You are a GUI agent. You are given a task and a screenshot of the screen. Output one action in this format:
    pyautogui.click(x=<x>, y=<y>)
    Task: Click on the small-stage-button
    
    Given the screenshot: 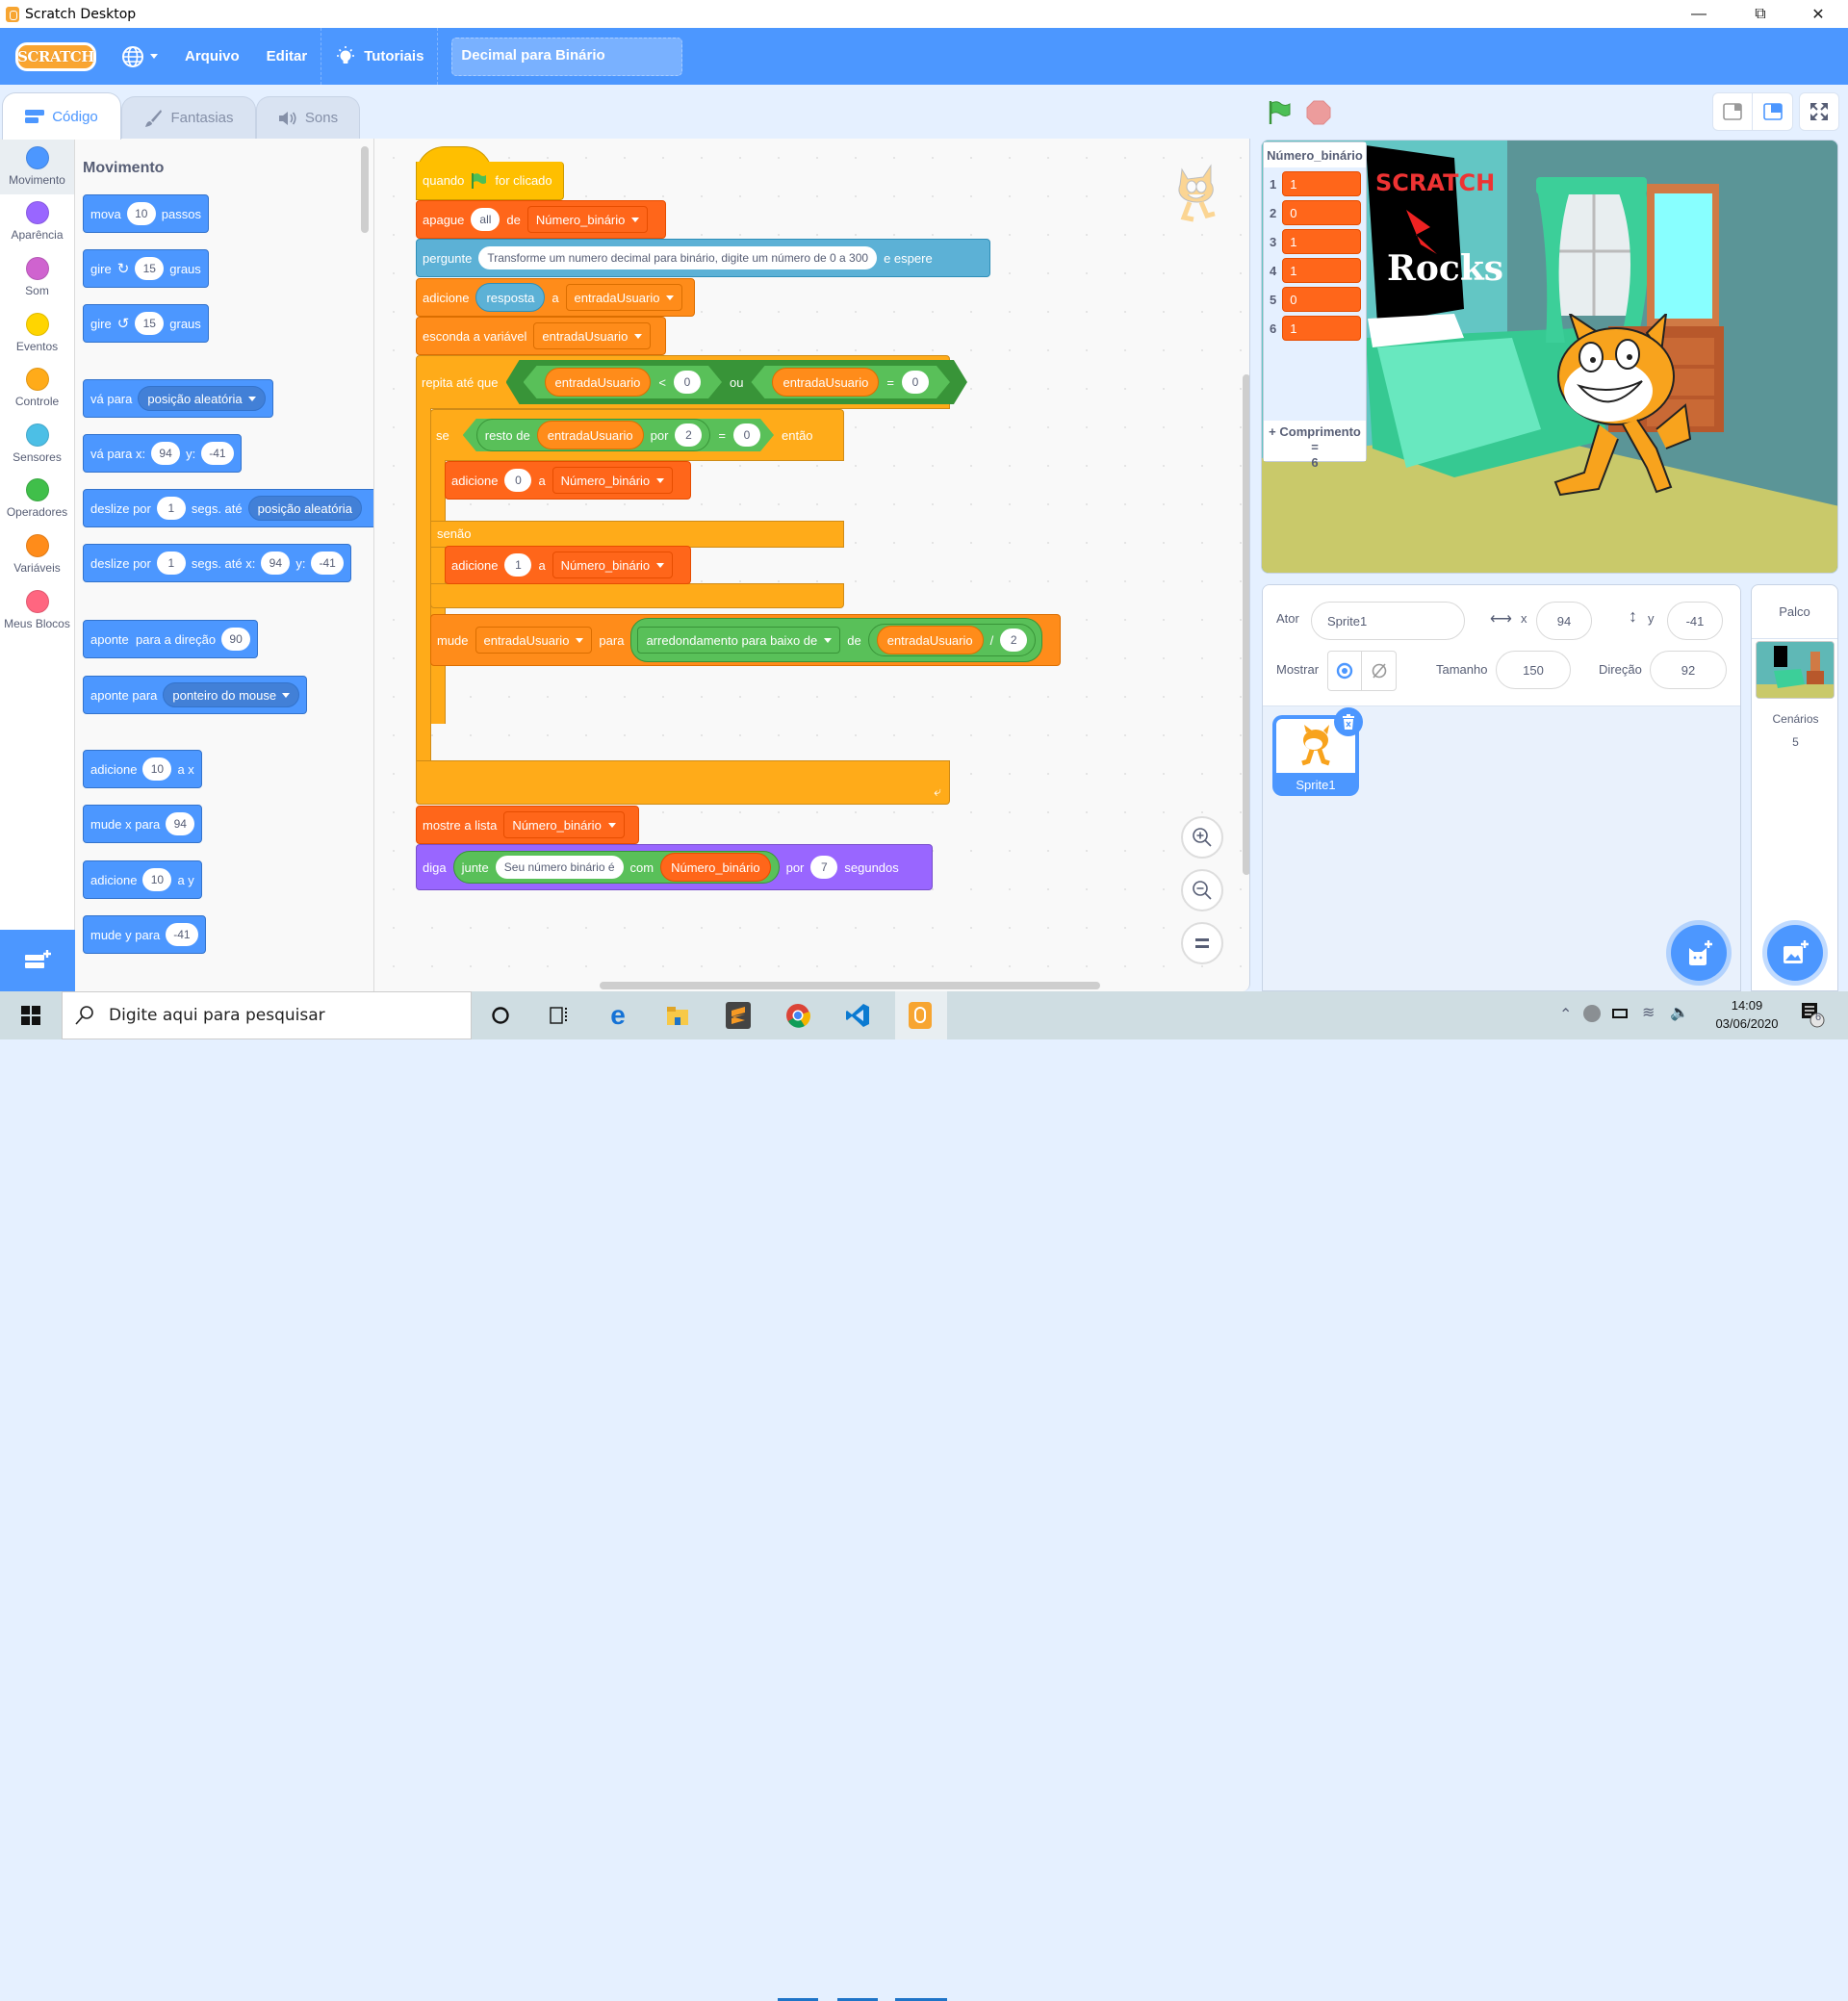 What is the action you would take?
    pyautogui.click(x=1733, y=111)
    